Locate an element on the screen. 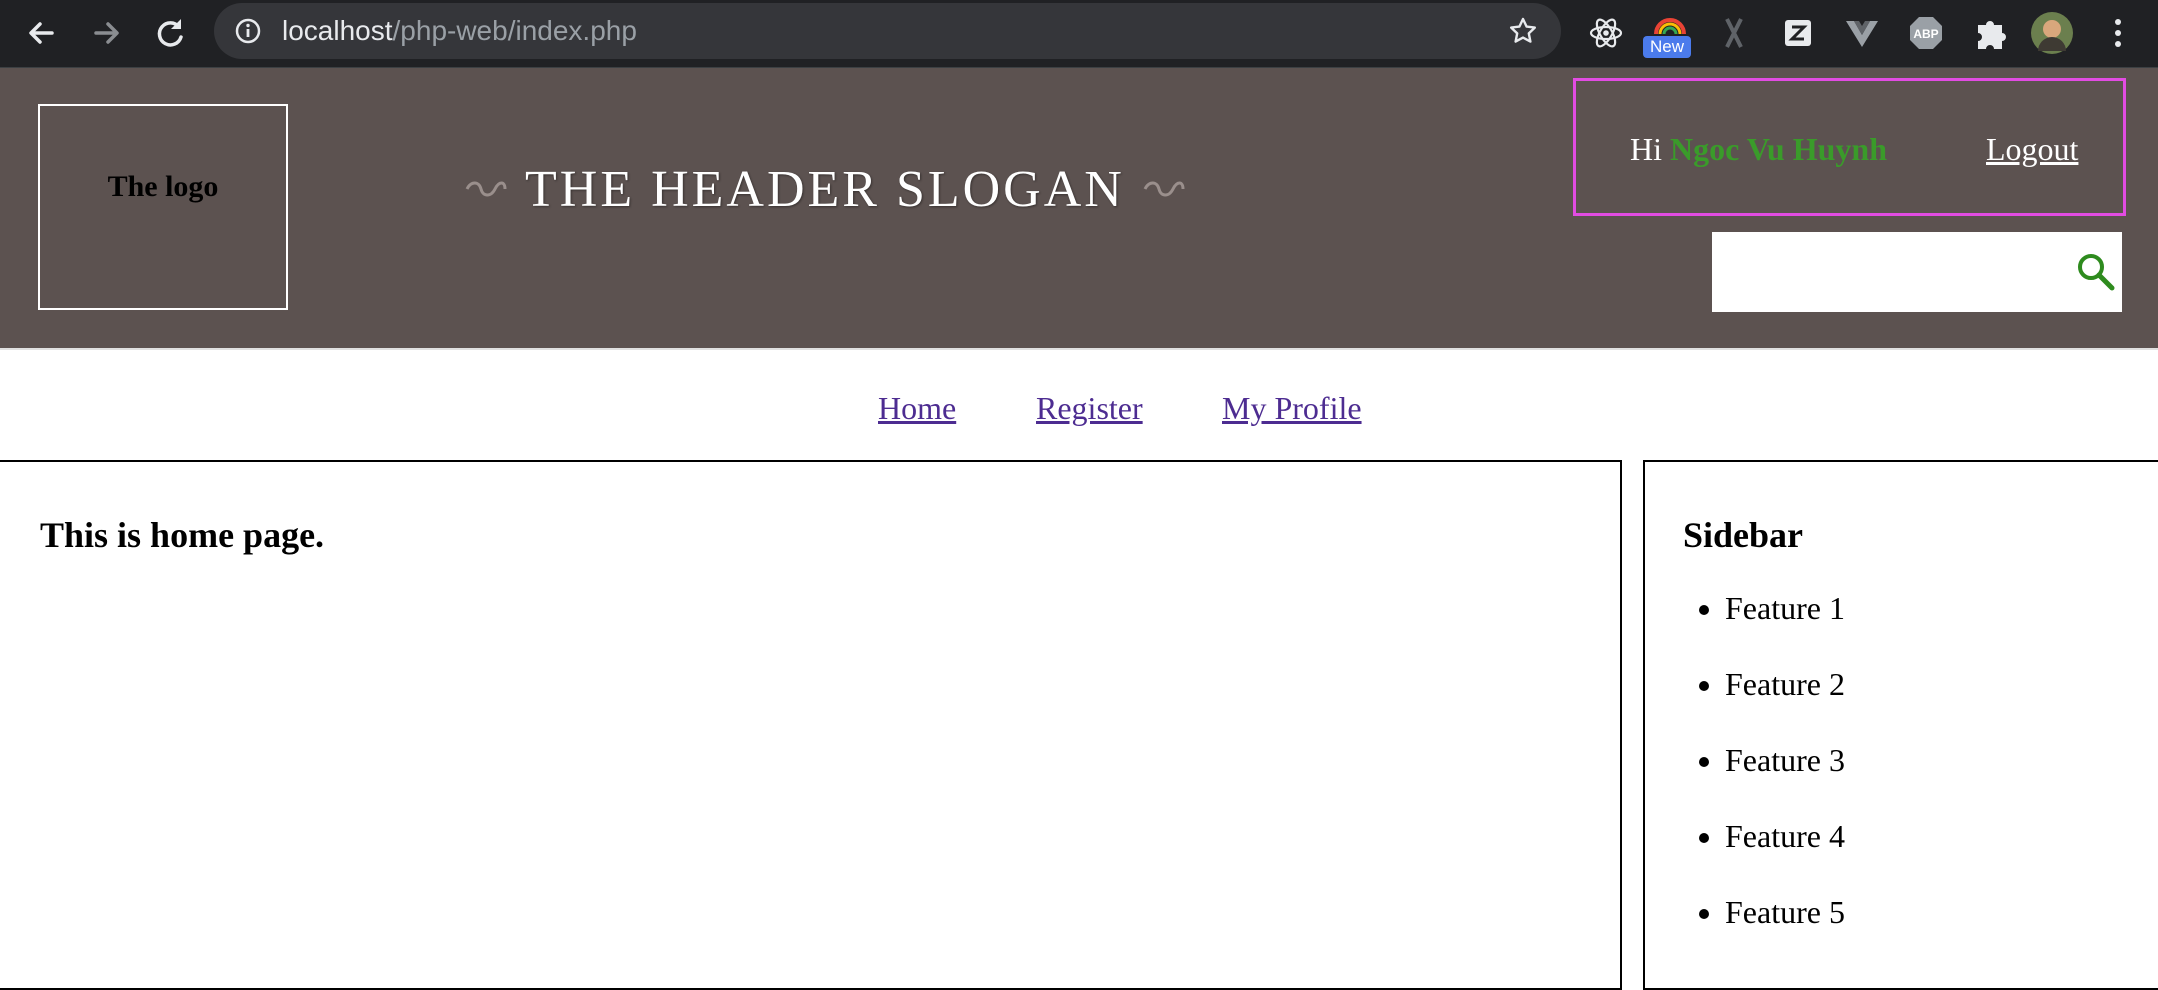 Image resolution: width=2158 pixels, height=990 pixels. url-path: /php-web/index.php is located at coordinates (514, 30).